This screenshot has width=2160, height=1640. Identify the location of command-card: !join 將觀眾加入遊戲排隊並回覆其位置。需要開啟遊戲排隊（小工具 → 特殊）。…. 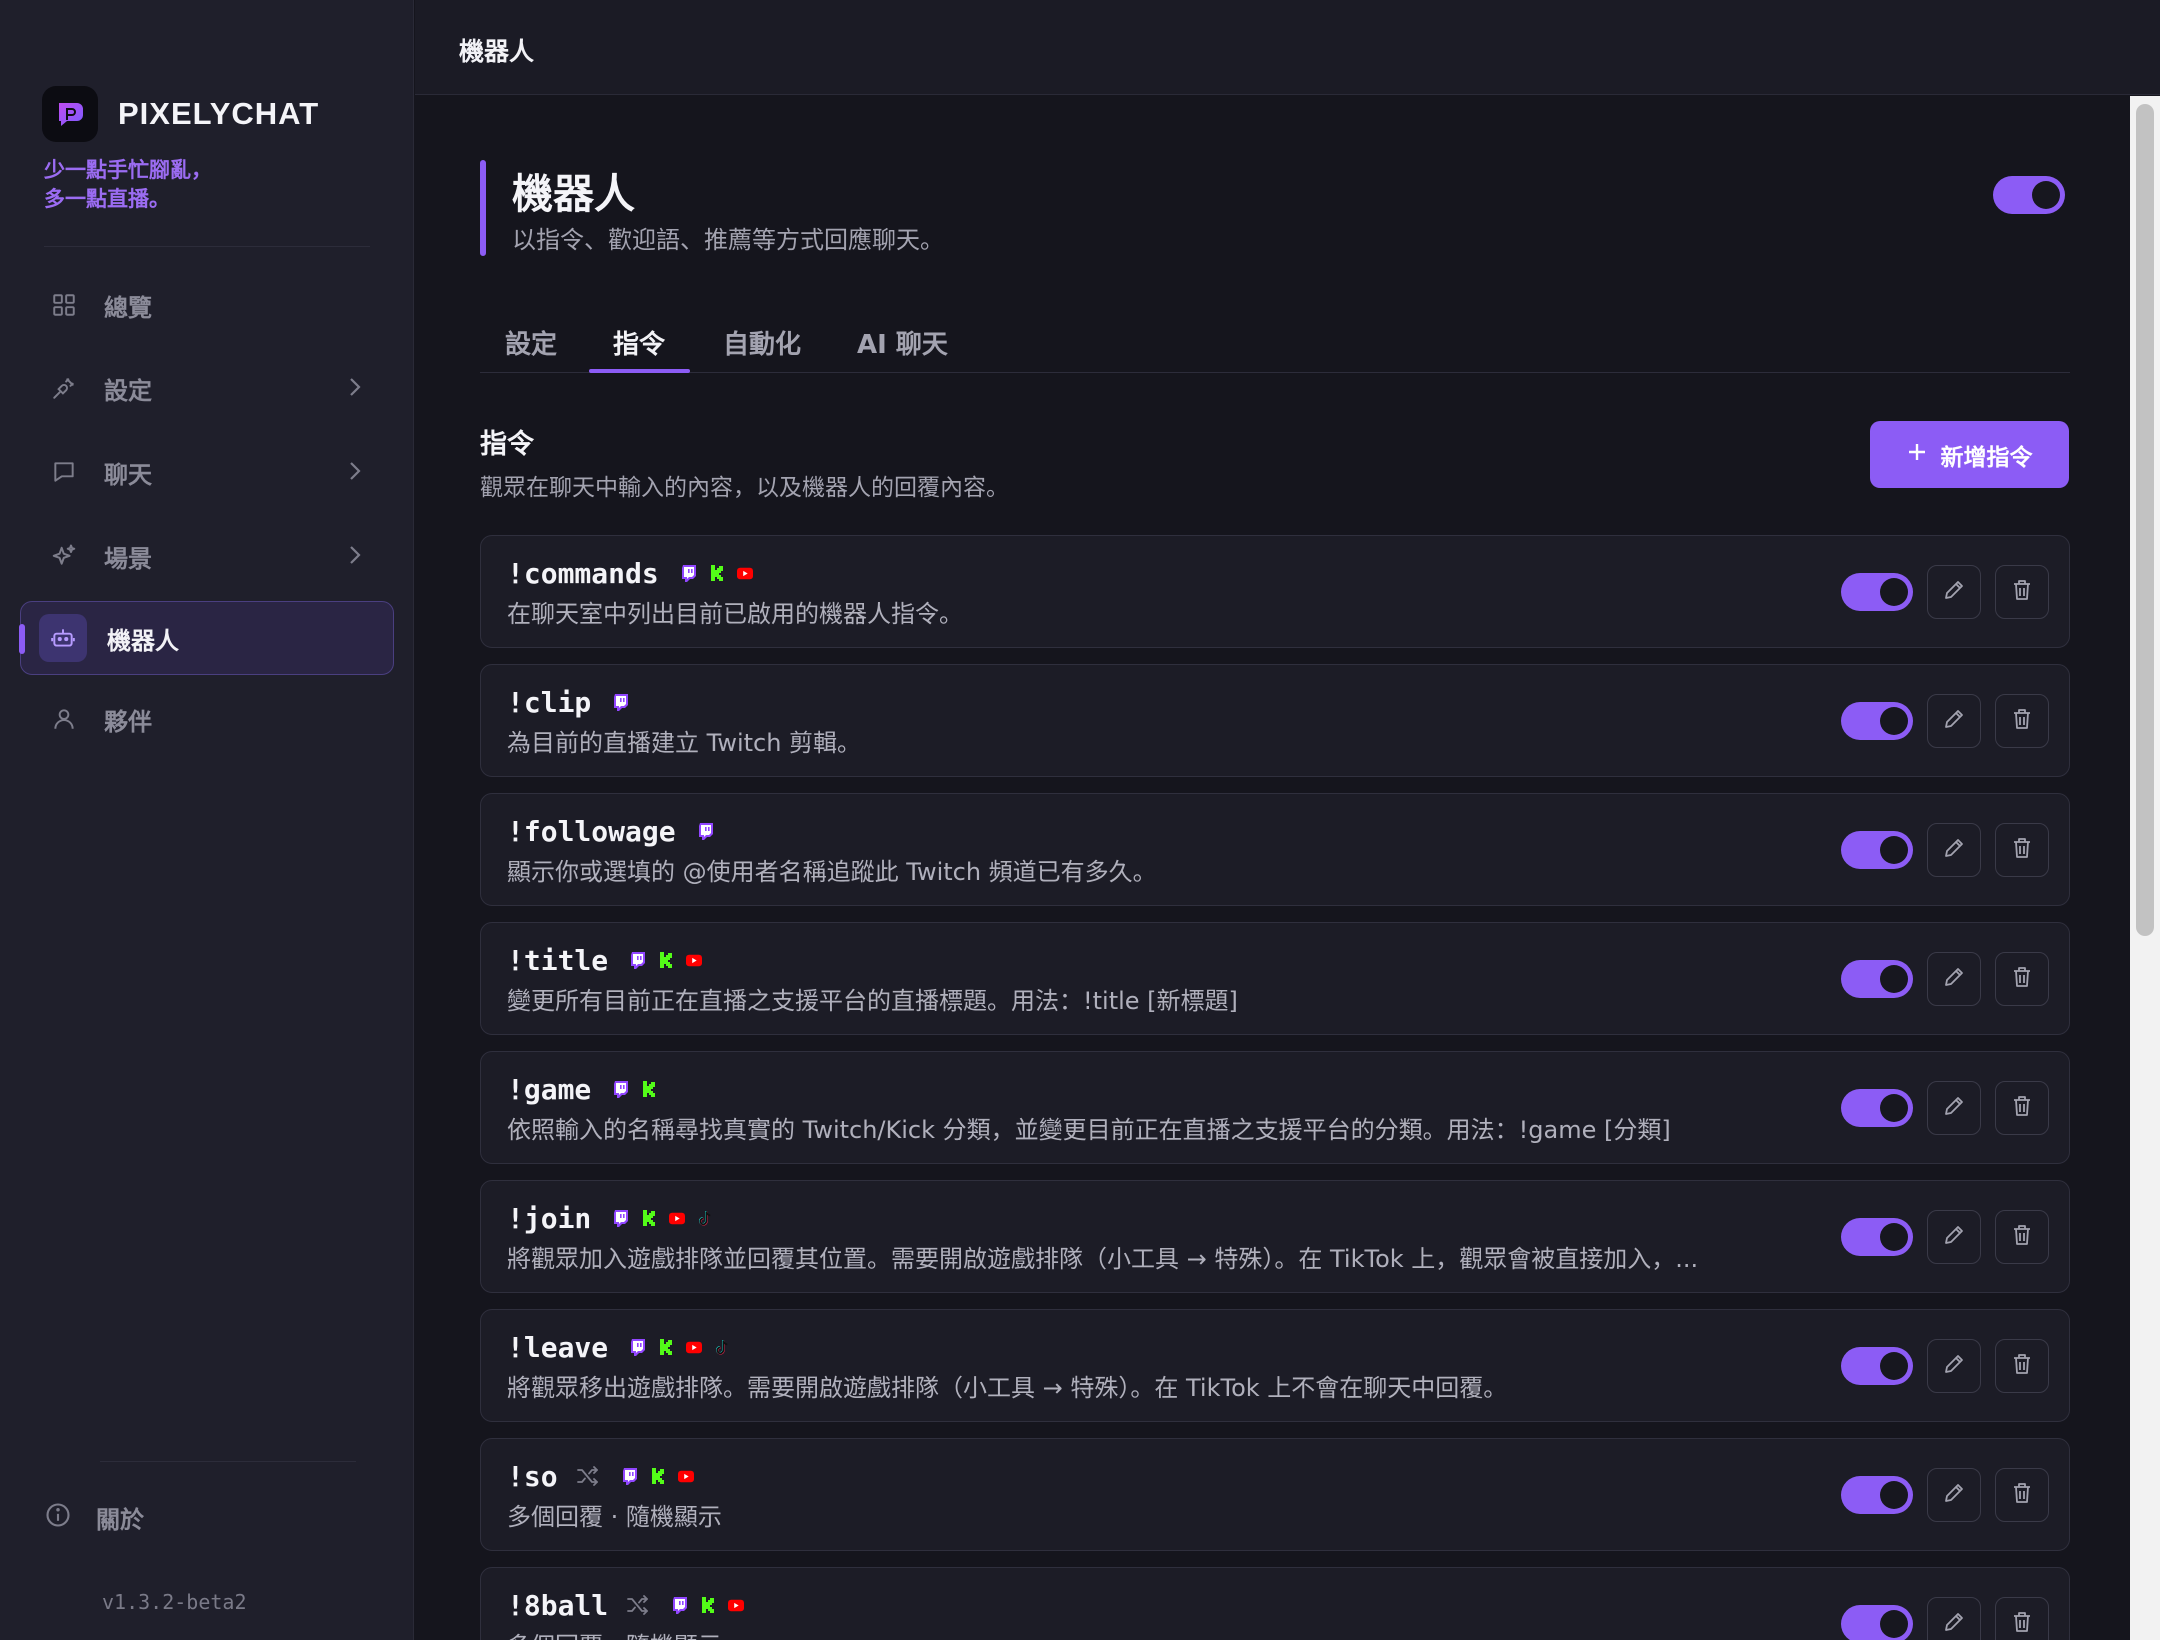
(1275, 1236).